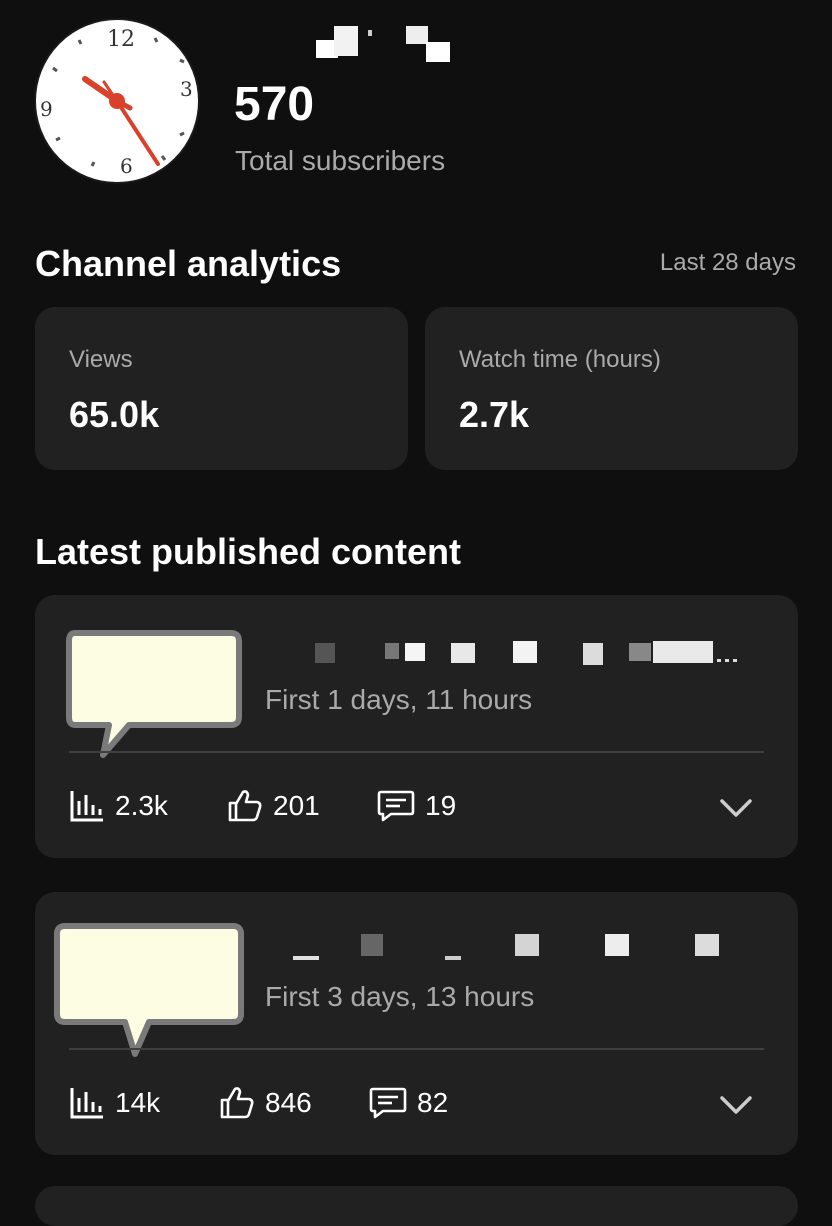 The height and width of the screenshot is (1226, 832). I want to click on svg-text: 6, so click(126, 166).